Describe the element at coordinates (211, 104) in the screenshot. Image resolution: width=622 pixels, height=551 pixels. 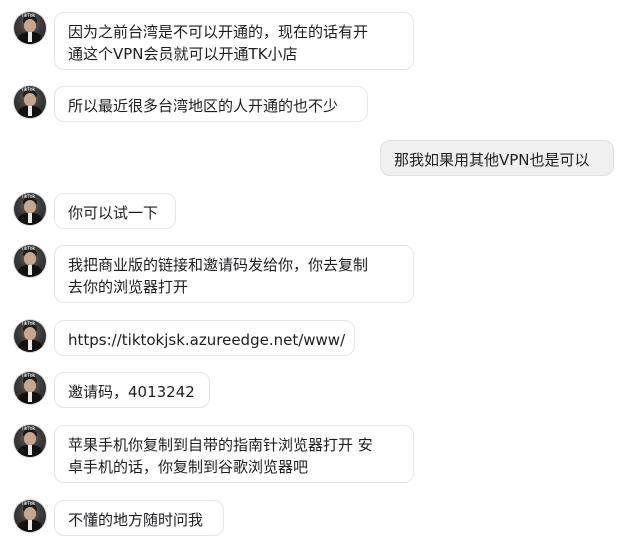
I see `message-bubble: 所以最近很多台湾地区的人开通的也不少` at that location.